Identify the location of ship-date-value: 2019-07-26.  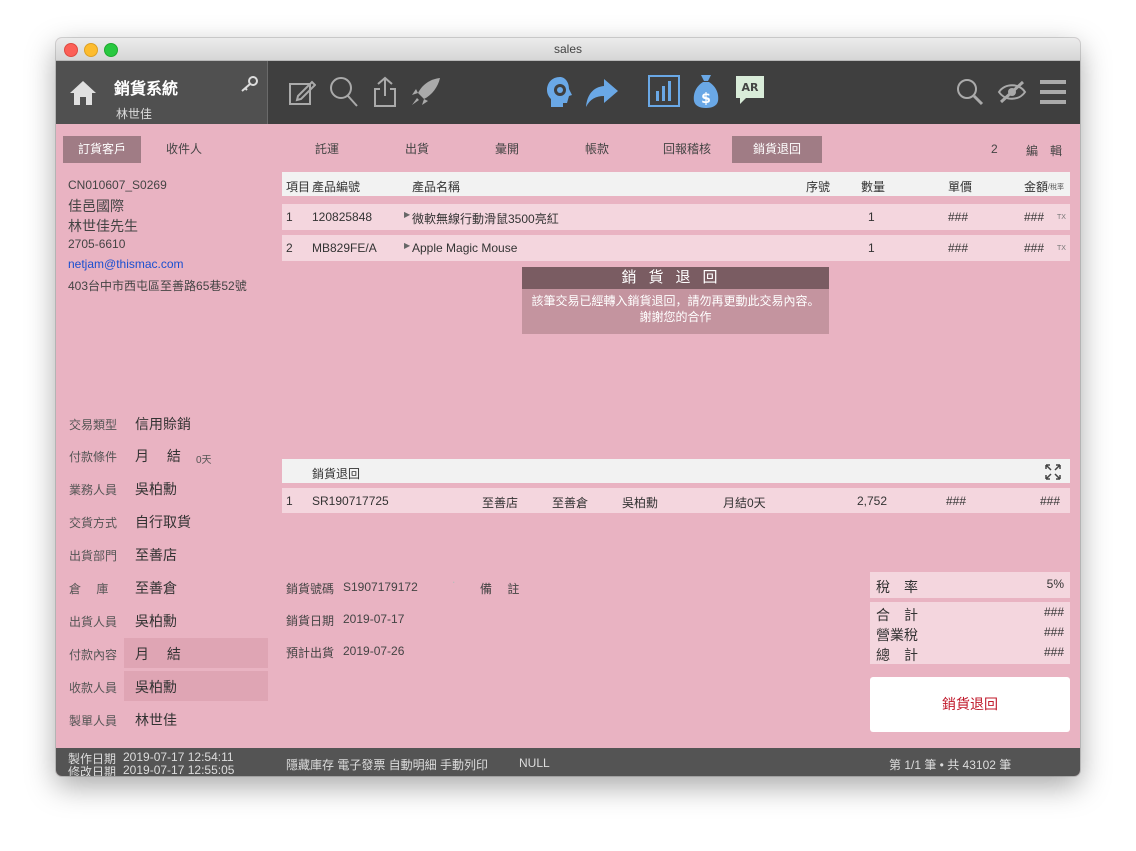
(373, 651).